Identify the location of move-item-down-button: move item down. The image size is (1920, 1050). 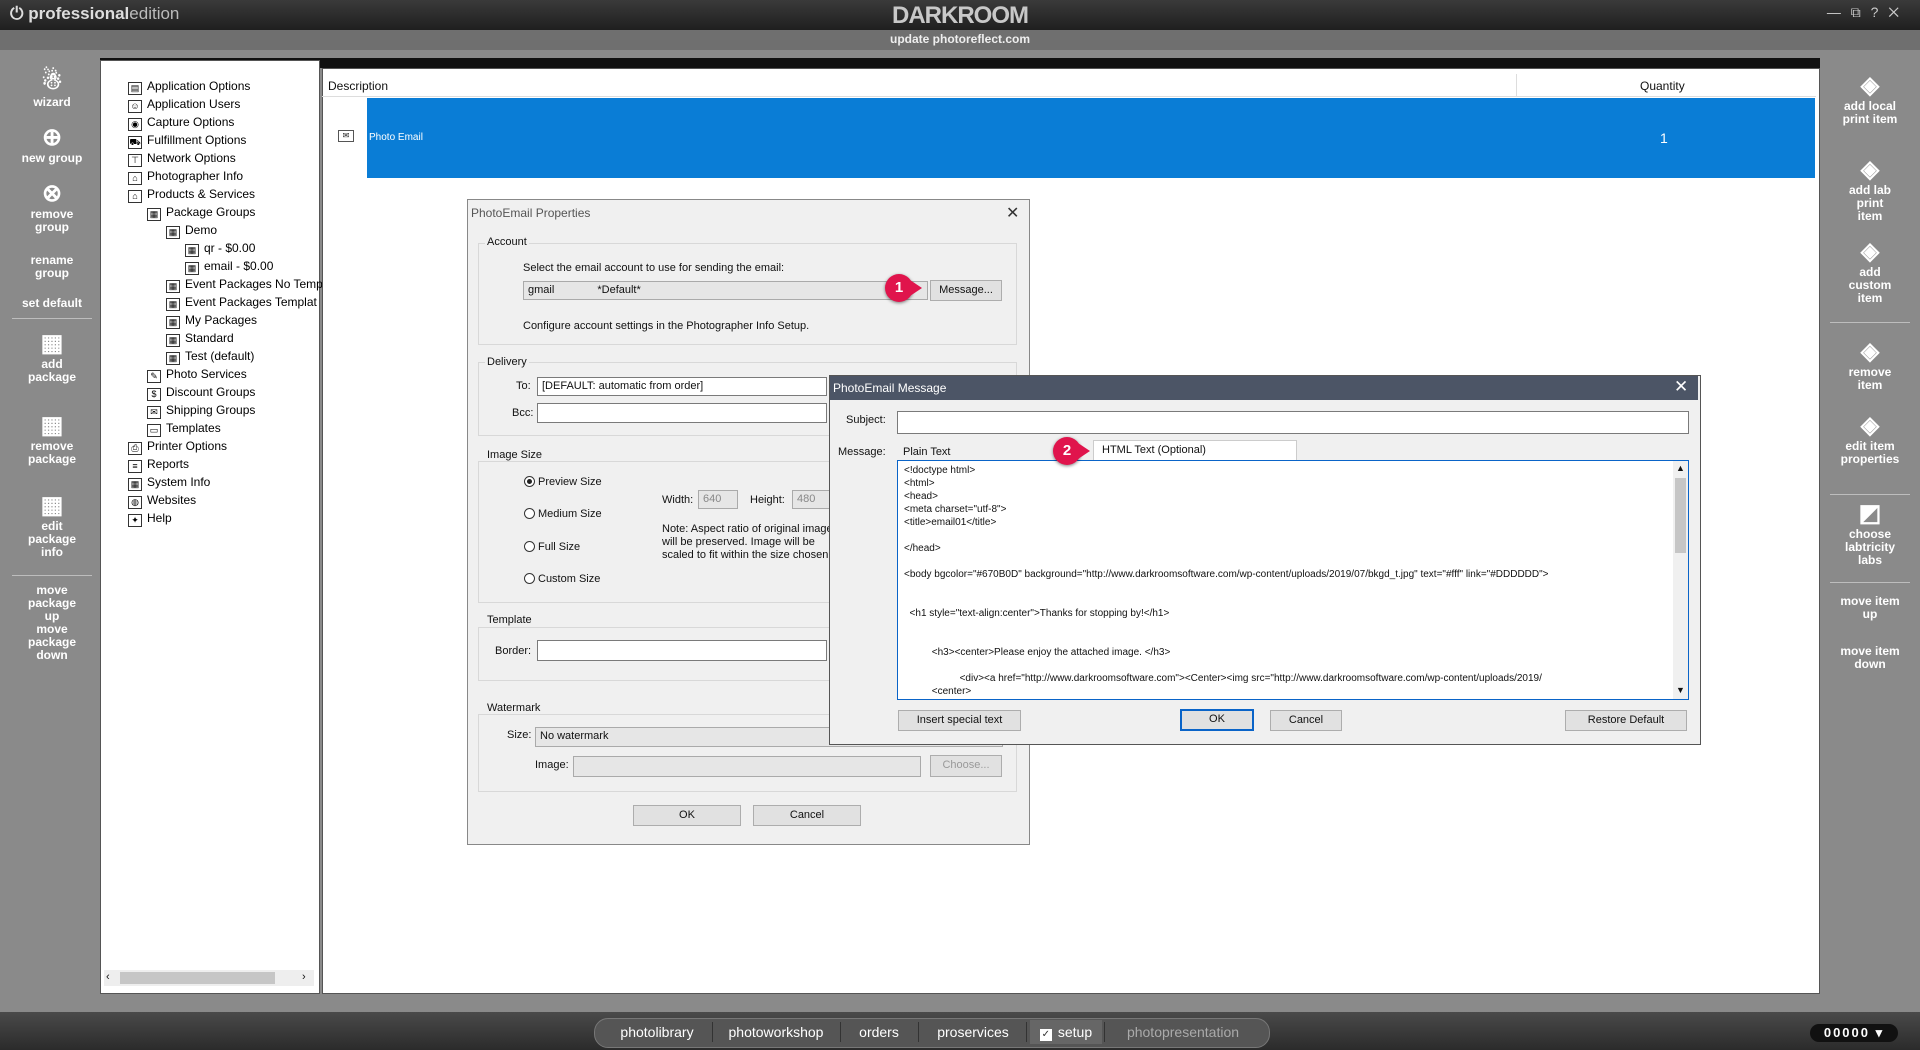
(1870, 658).